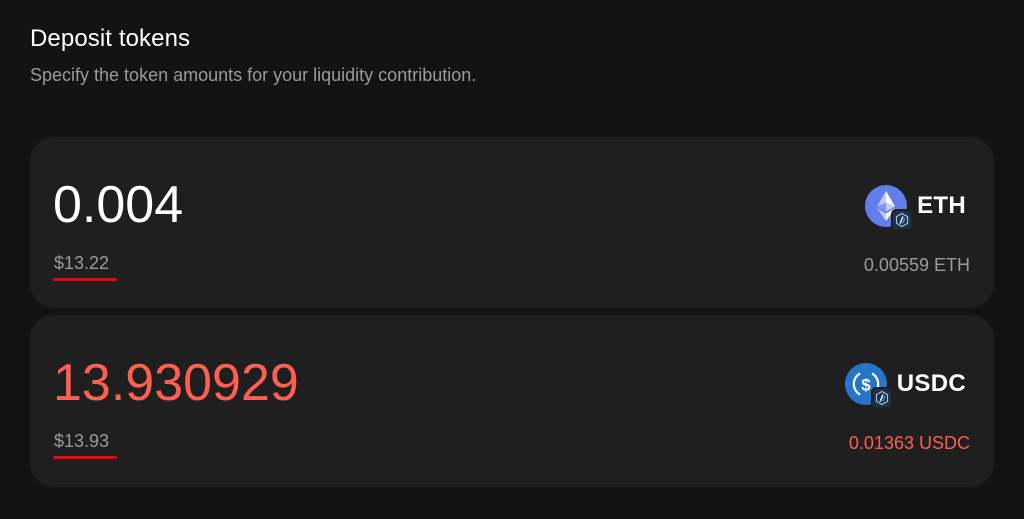  I want to click on usdc-icon: $, so click(868, 386).